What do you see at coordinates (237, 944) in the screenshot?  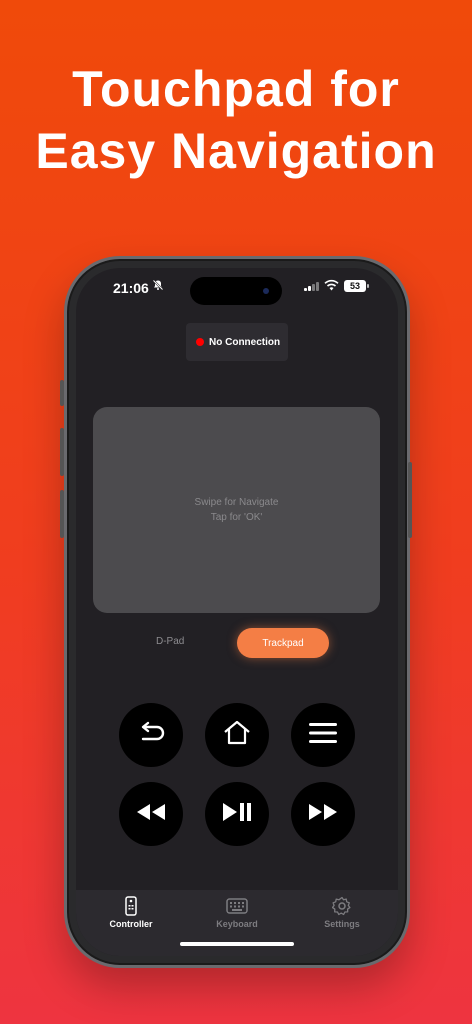 I see `home-indicator` at bounding box center [237, 944].